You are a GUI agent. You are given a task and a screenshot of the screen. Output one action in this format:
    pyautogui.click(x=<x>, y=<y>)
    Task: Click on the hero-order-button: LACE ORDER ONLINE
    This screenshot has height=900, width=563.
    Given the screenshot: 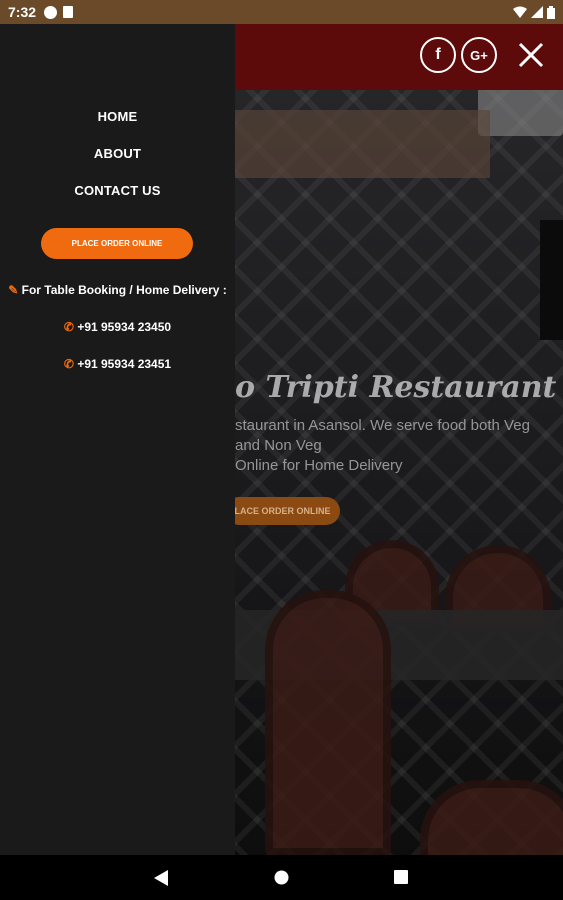 What is the action you would take?
    pyautogui.click(x=282, y=511)
    